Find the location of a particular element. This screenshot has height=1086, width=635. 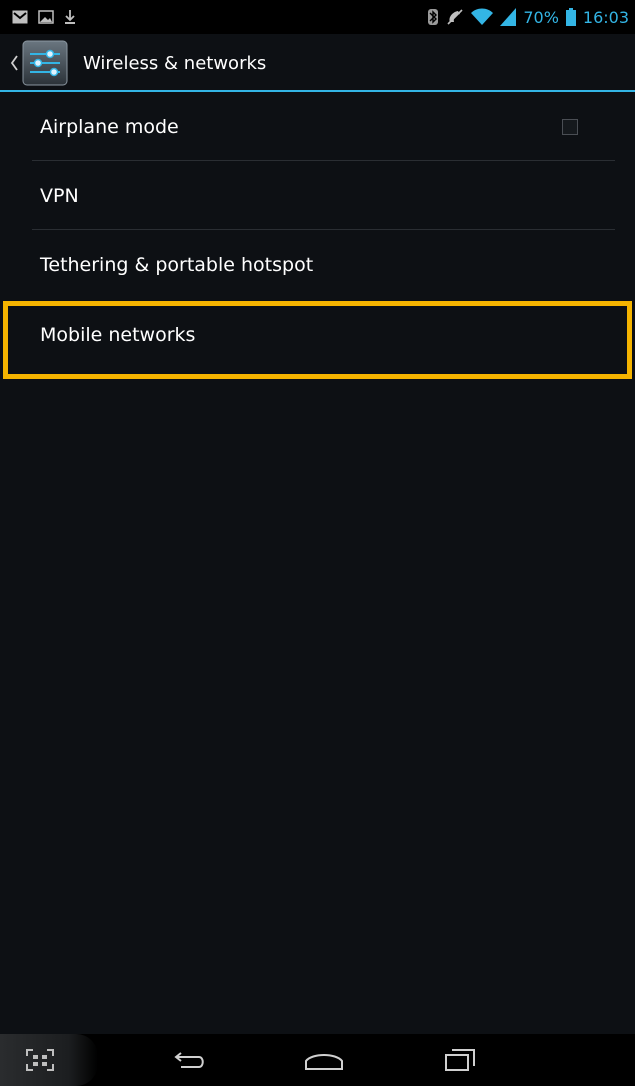

pref-vpn: VPN is located at coordinates (317, 195).